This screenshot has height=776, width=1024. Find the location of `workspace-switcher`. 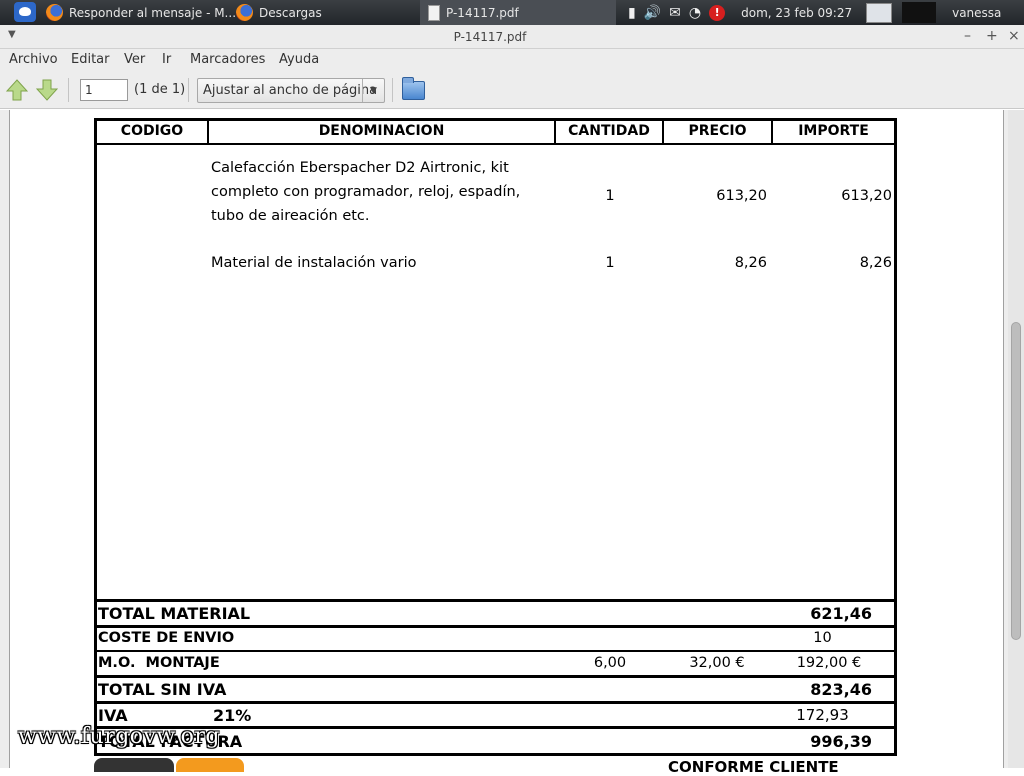

workspace-switcher is located at coordinates (919, 12).